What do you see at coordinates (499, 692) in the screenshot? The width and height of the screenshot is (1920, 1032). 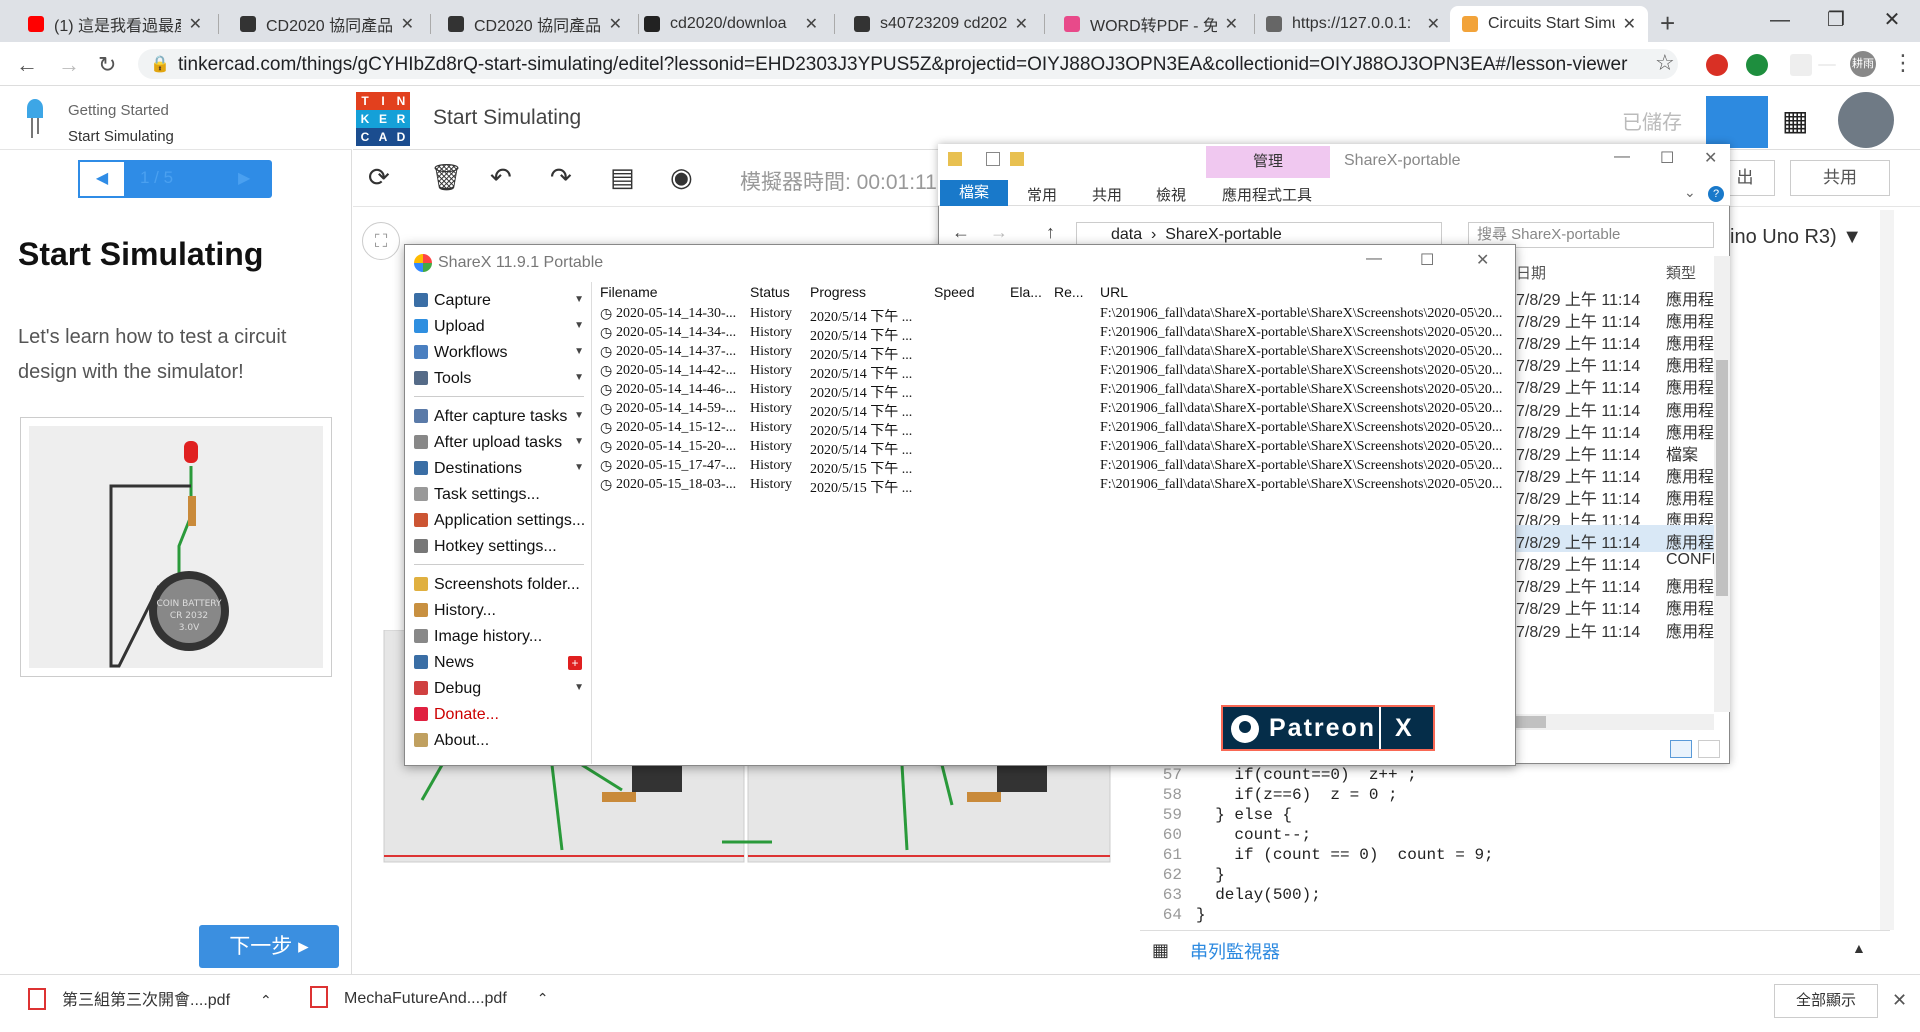 I see `sharex-menu-item: Debug ▼` at bounding box center [499, 692].